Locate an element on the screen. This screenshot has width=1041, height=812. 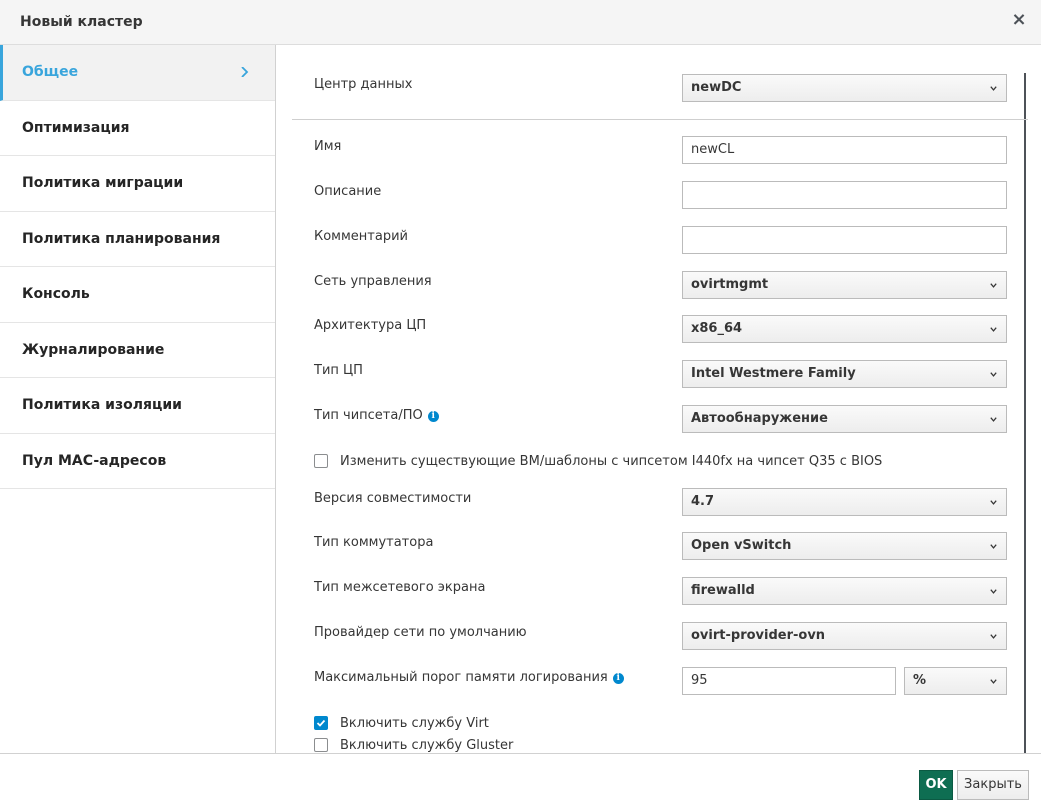
gluster-service-checkbox is located at coordinates (321, 745).